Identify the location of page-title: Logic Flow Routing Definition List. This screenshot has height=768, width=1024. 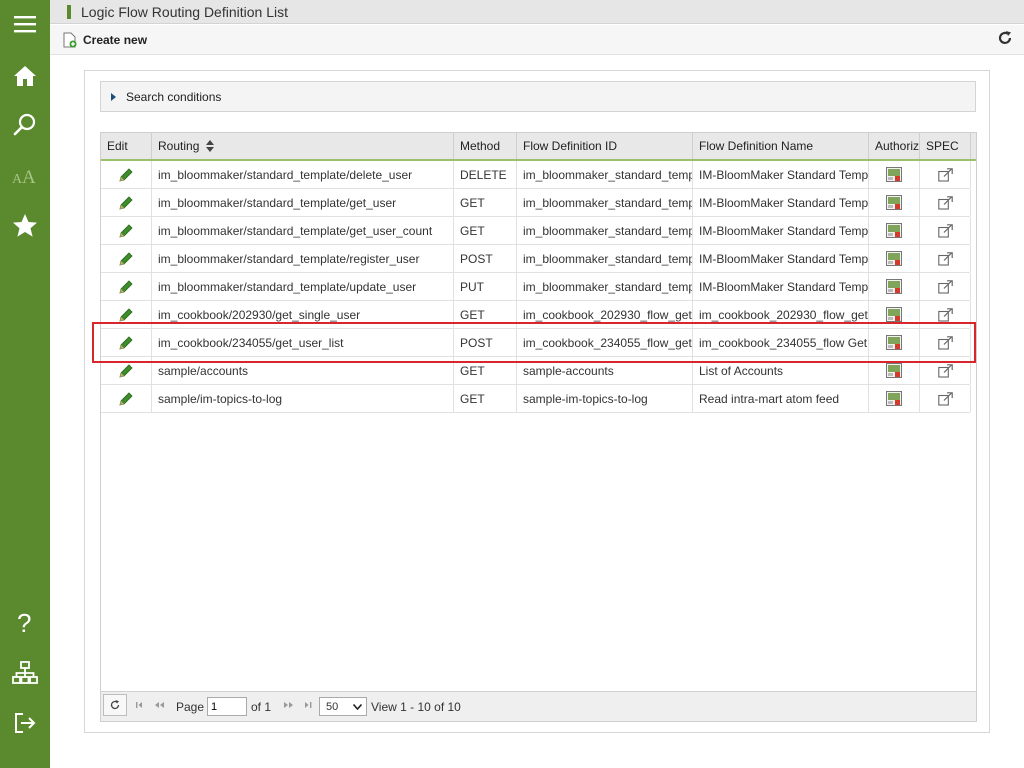
(184, 12).